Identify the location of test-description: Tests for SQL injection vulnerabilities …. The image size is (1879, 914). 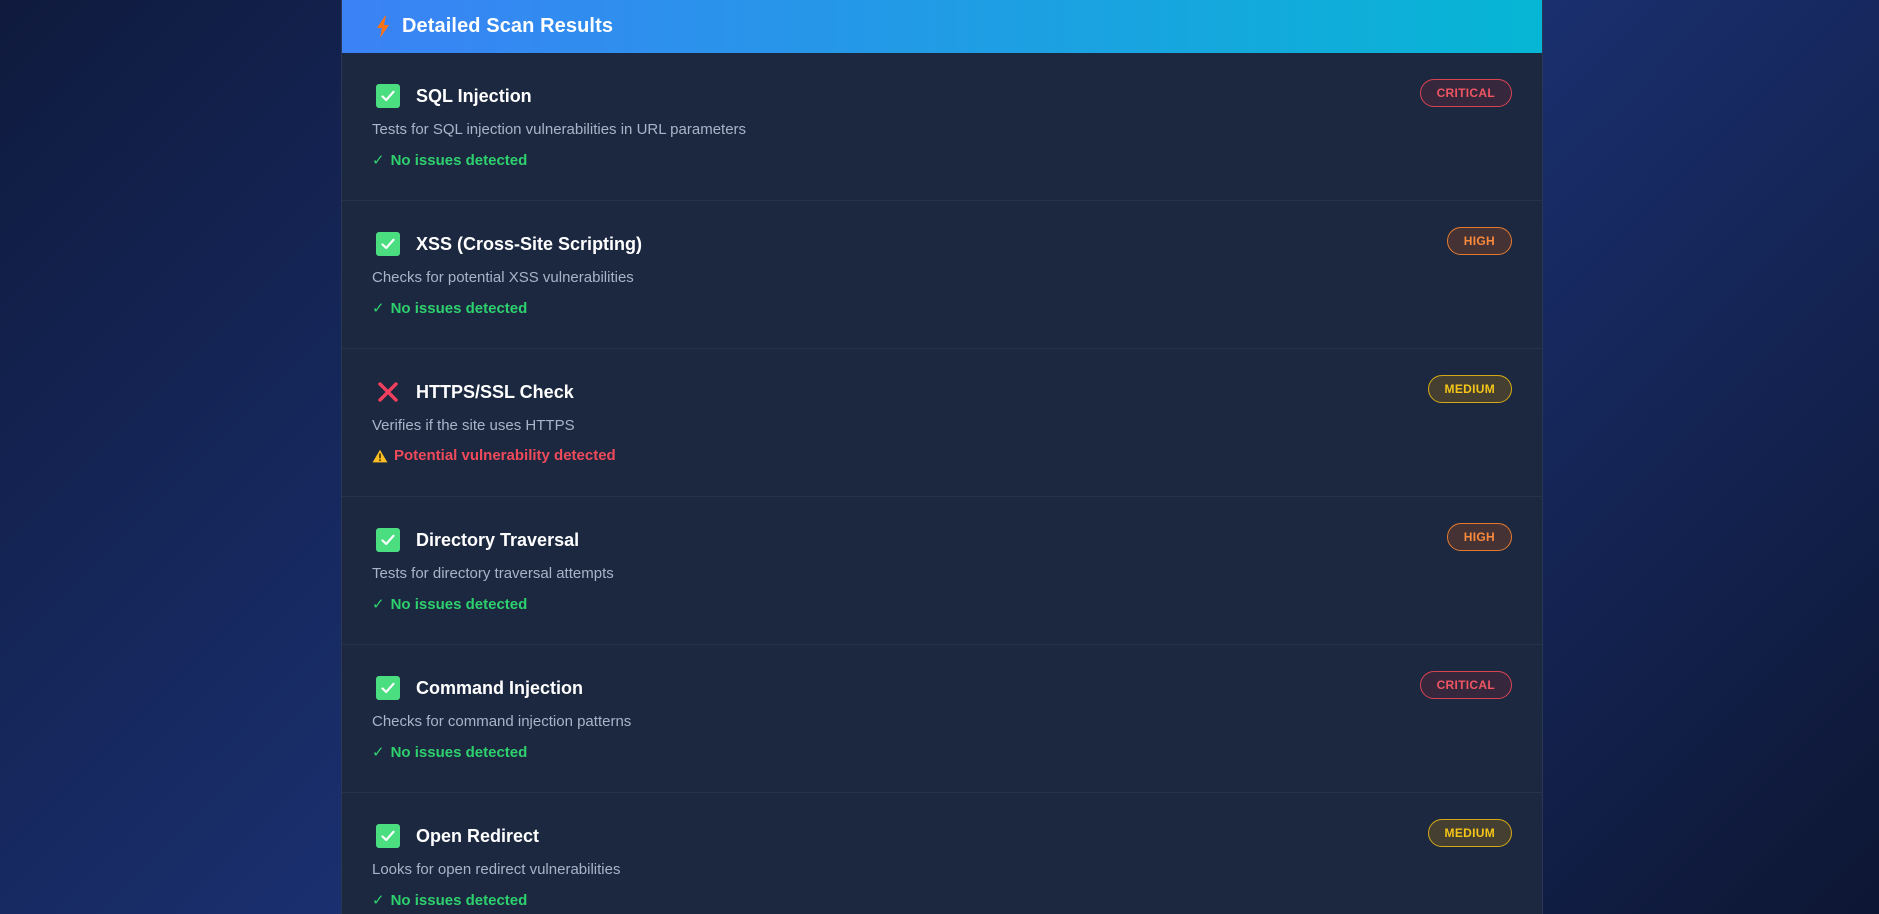
(559, 129).